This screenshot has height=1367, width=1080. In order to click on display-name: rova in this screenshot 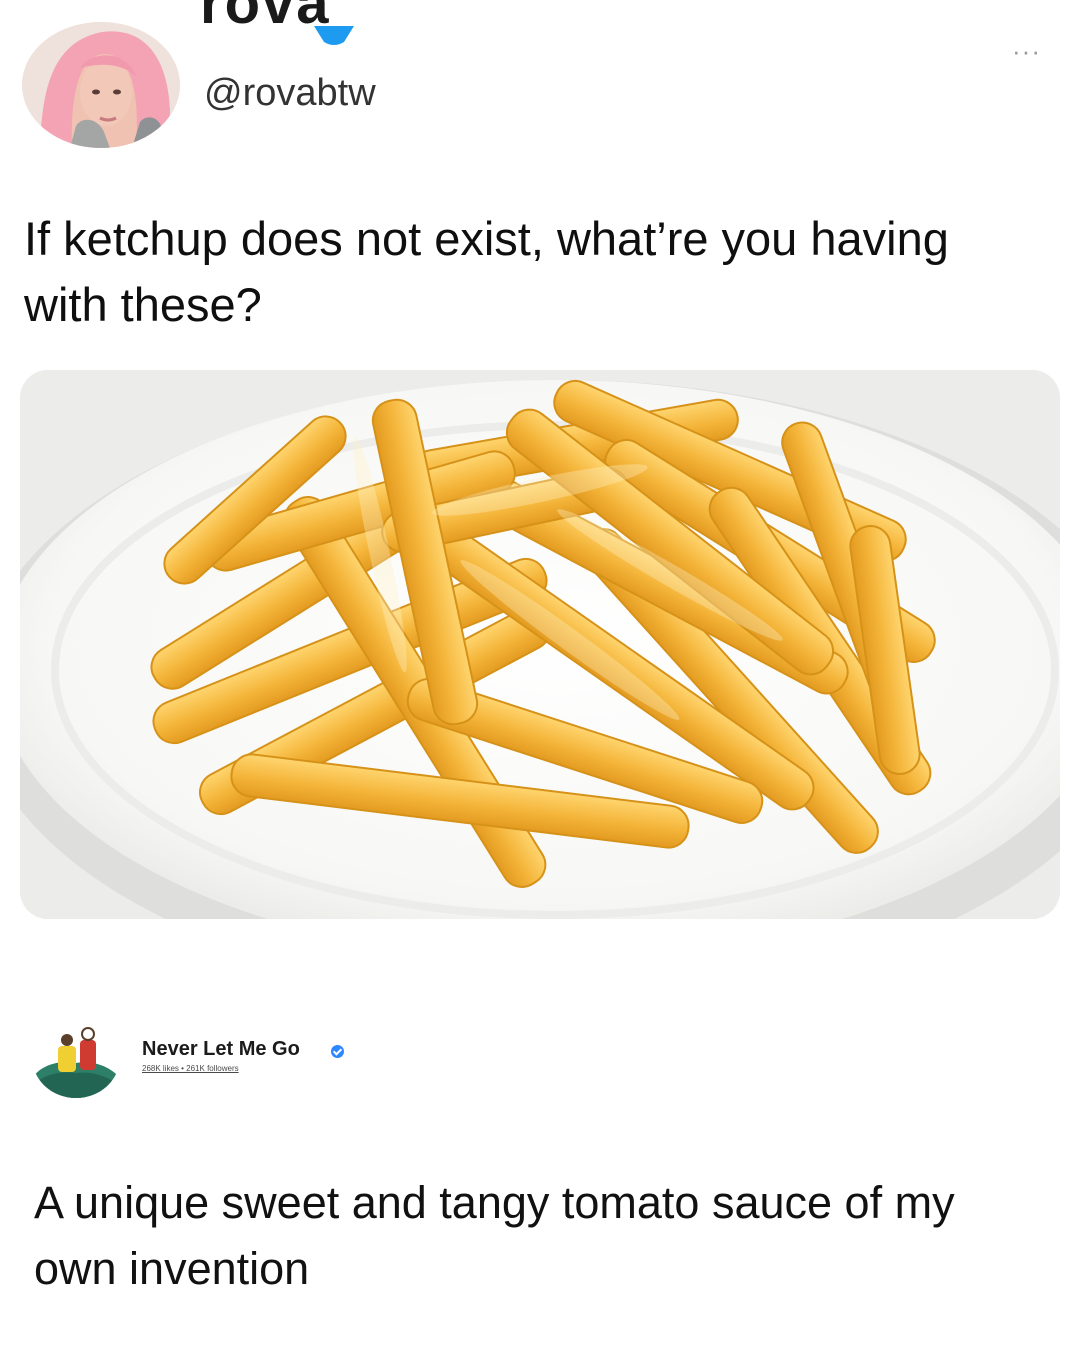, I will do `click(265, 18)`.